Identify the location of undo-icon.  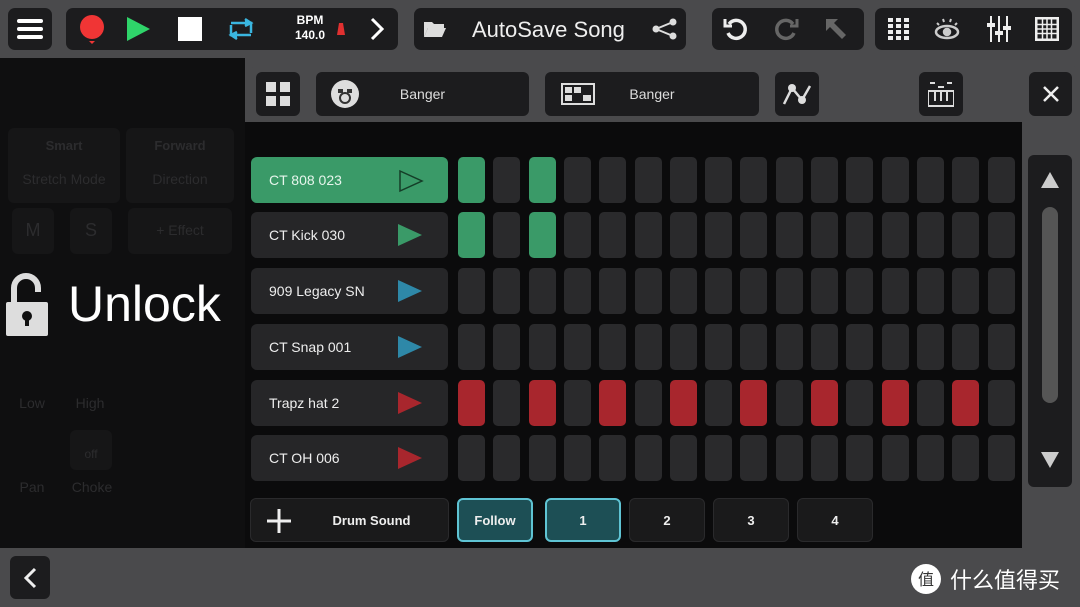
(736, 29).